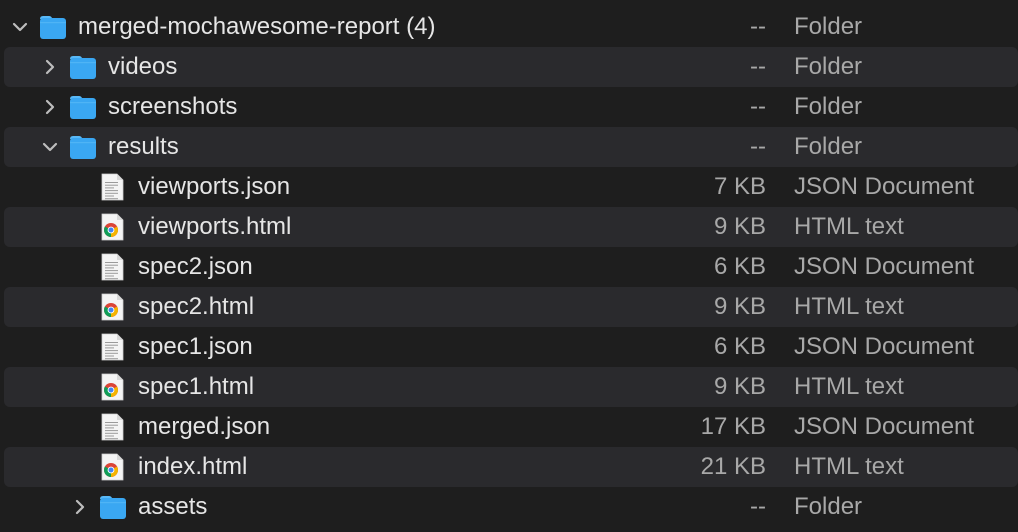 This screenshot has height=532, width=1018. What do you see at coordinates (739, 186) in the screenshot?
I see `file-size: 7 KB` at bounding box center [739, 186].